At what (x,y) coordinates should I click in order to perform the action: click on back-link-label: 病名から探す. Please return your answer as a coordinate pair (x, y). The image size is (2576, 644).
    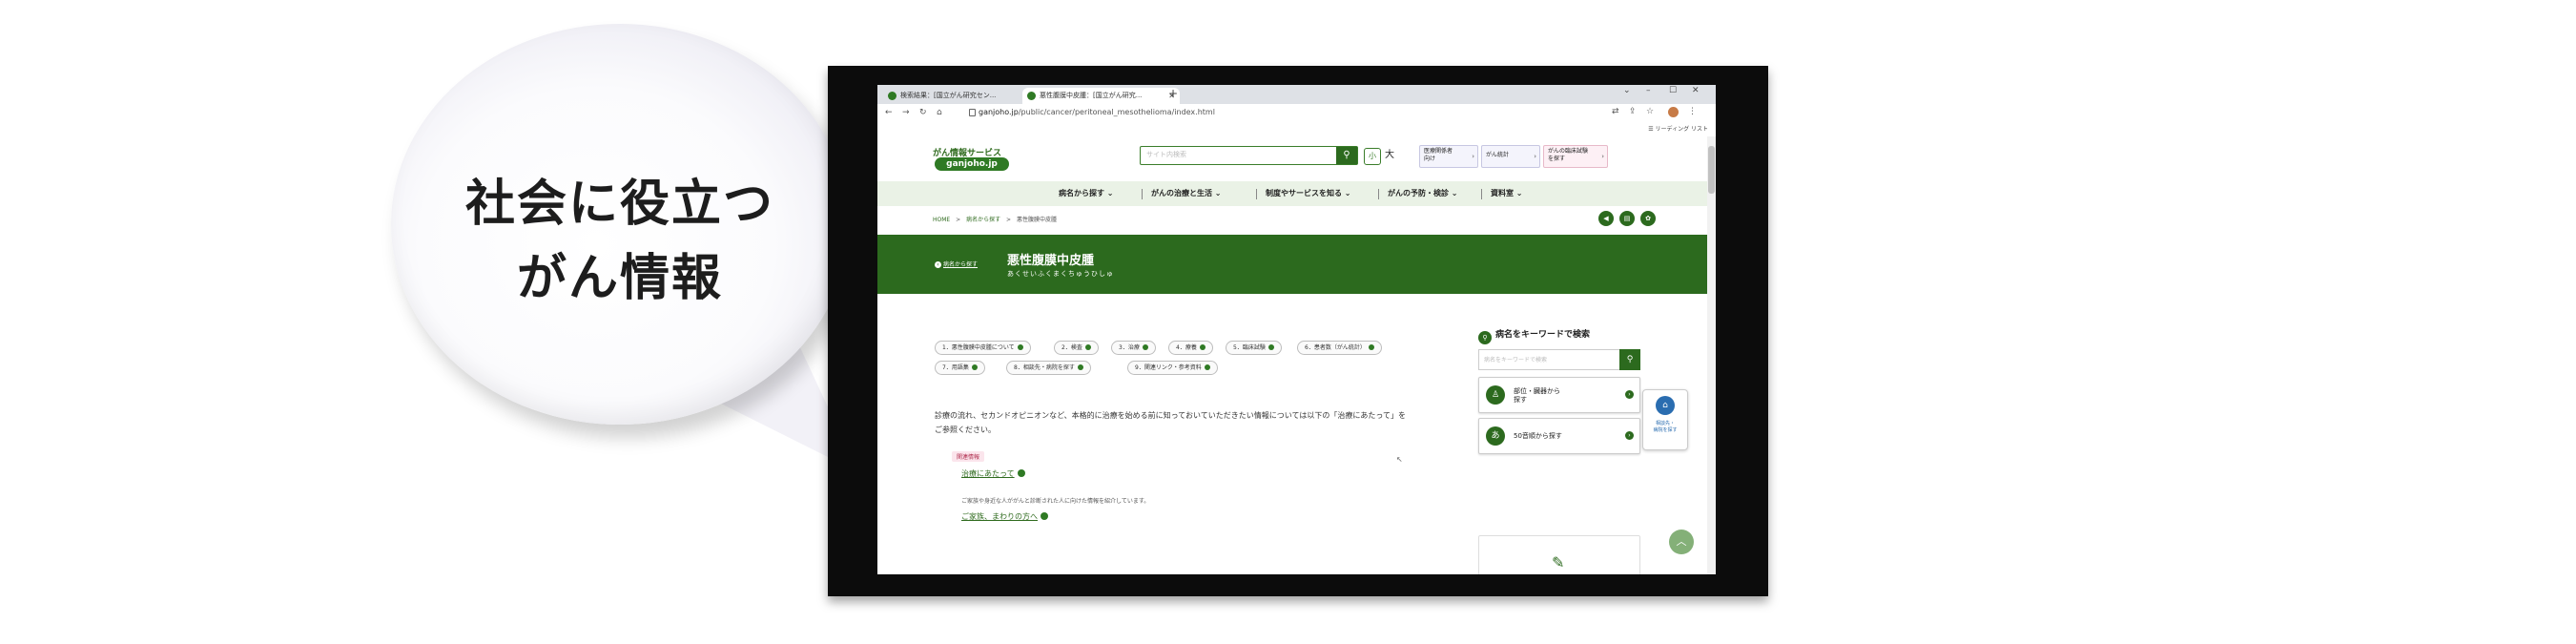
    Looking at the image, I should click on (961, 264).